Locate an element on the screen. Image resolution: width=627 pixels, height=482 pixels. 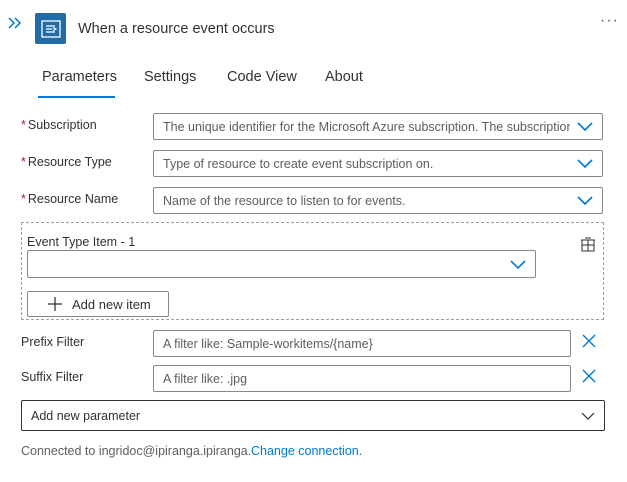
subscription-label: * Subscription is located at coordinates (59, 125).